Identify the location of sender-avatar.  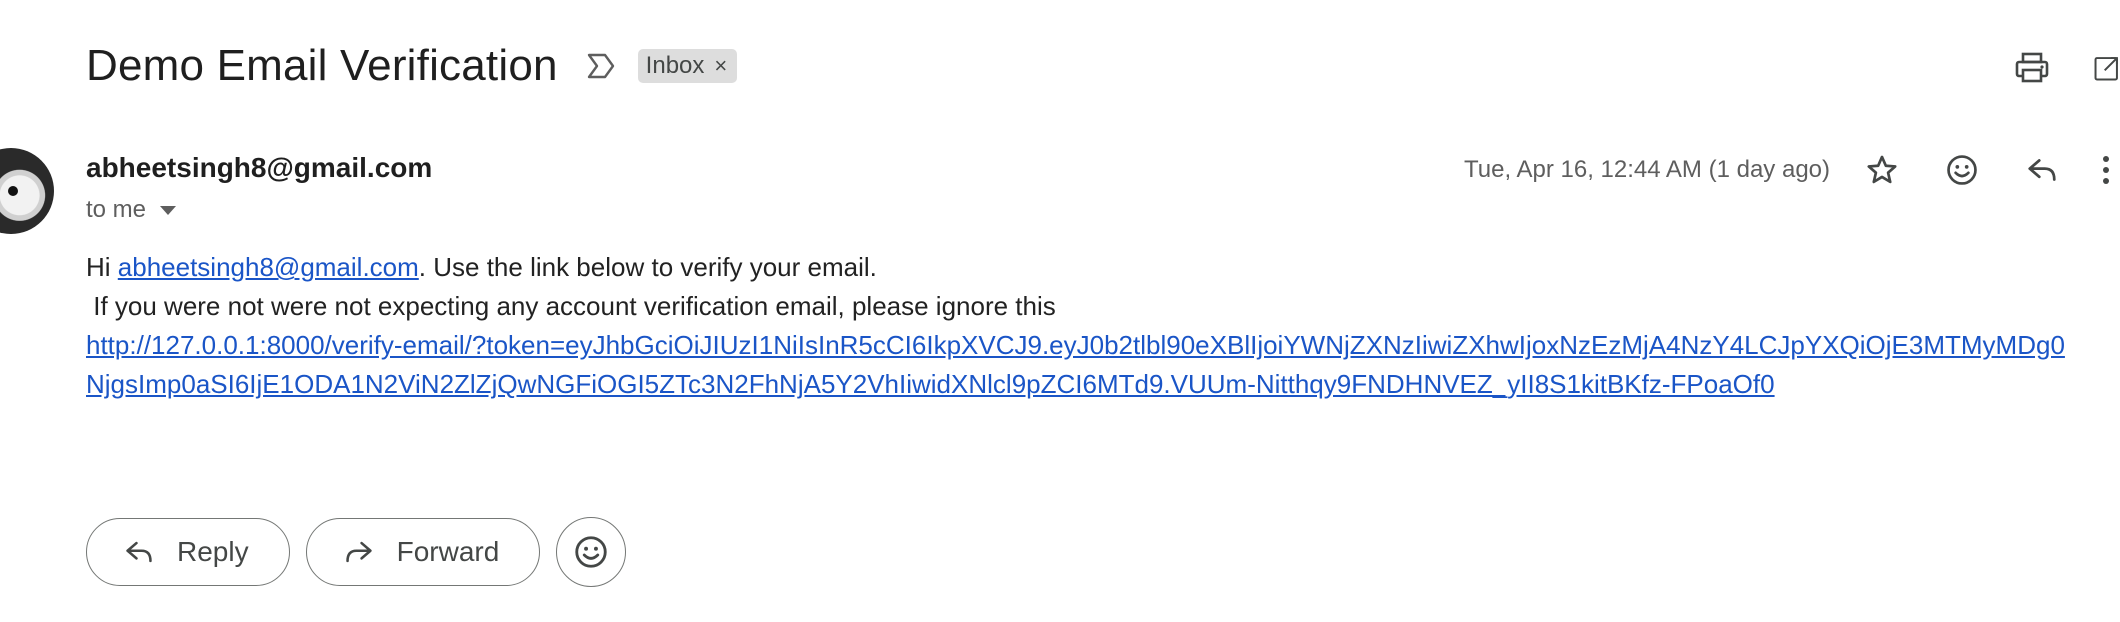
(27, 191).